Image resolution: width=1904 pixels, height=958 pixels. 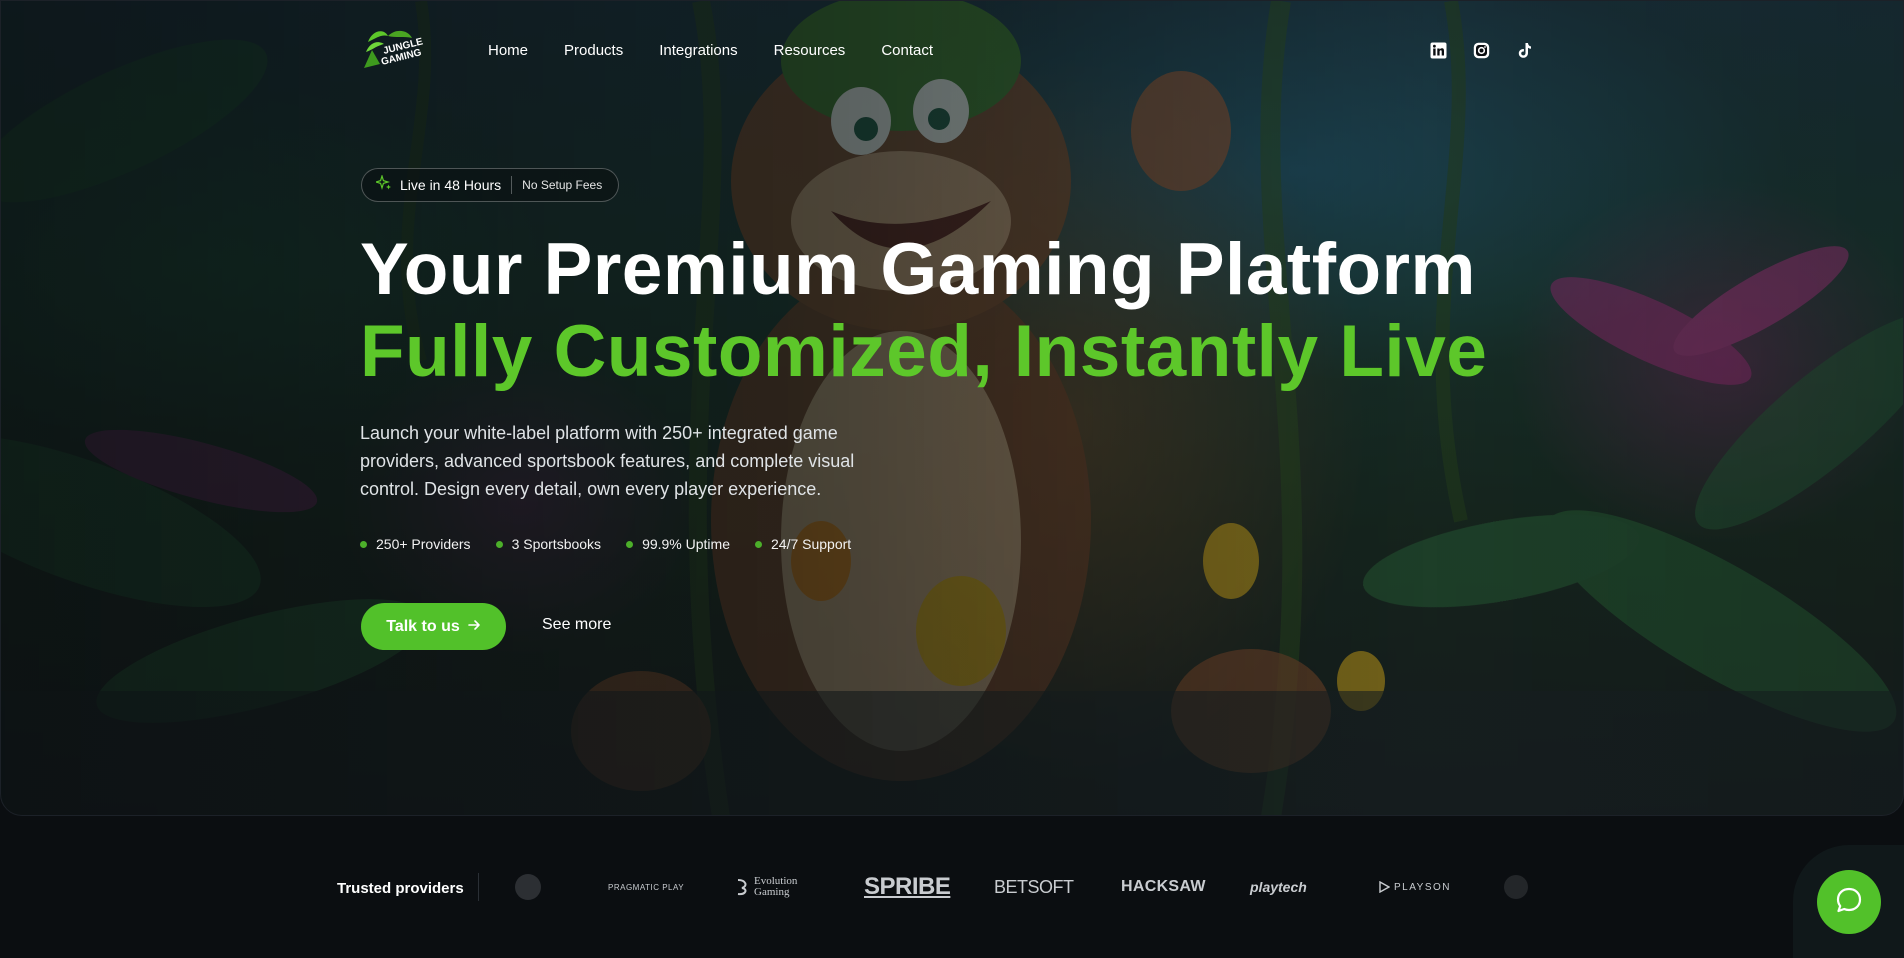 I want to click on spribe-logo: SPRIBE, so click(x=907, y=887).